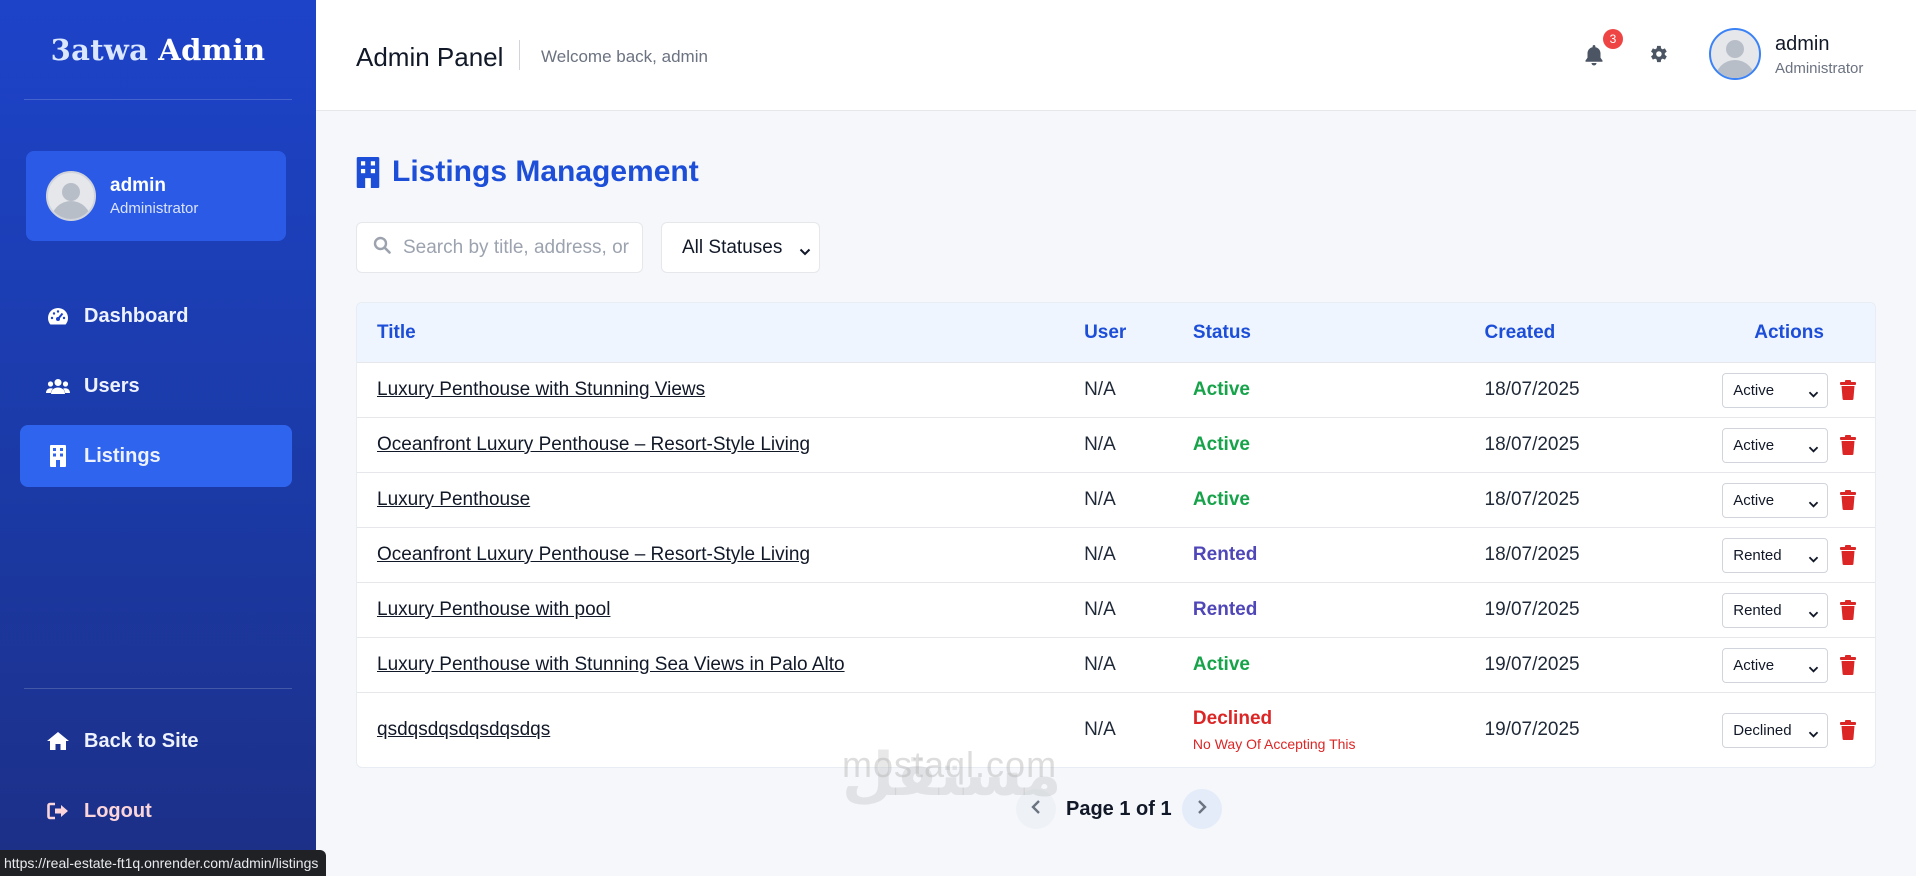 Image resolution: width=1916 pixels, height=876 pixels. What do you see at coordinates (138, 185) in the screenshot?
I see `profile-name: admin` at bounding box center [138, 185].